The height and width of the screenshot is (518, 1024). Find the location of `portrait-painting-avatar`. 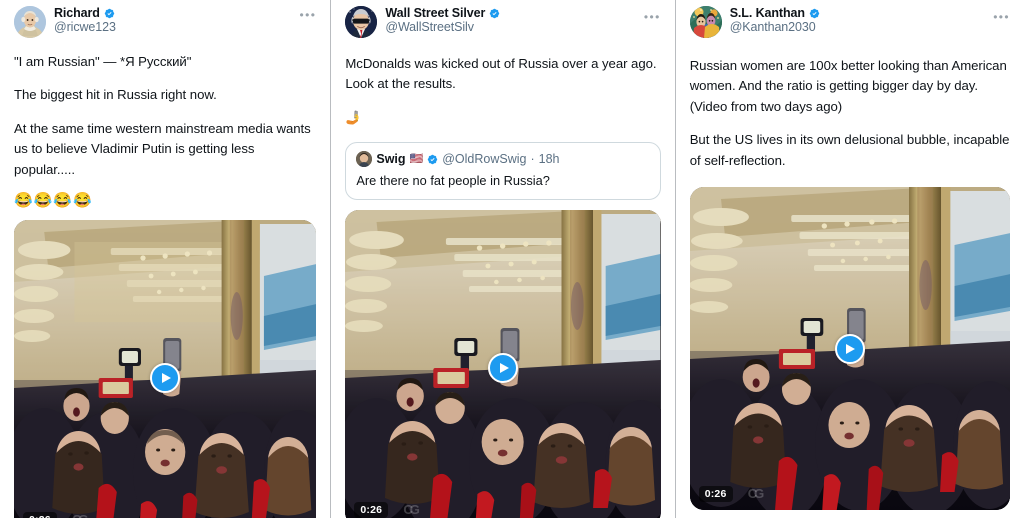

portrait-painting-avatar is located at coordinates (30, 22).